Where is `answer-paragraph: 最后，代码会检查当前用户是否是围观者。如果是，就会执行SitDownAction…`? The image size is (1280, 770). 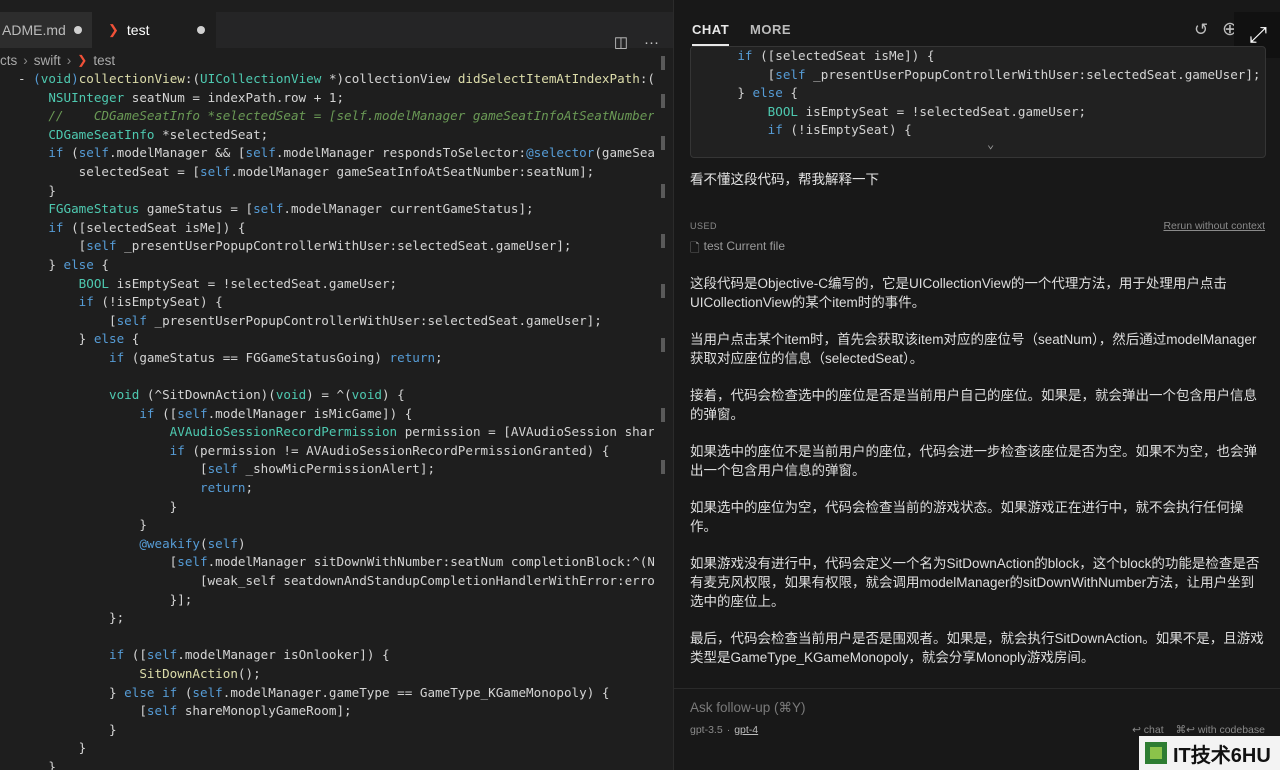 answer-paragraph: 最后，代码会检查当前用户是否是围观者。如果是，就会执行SitDownAction… is located at coordinates (977, 648).